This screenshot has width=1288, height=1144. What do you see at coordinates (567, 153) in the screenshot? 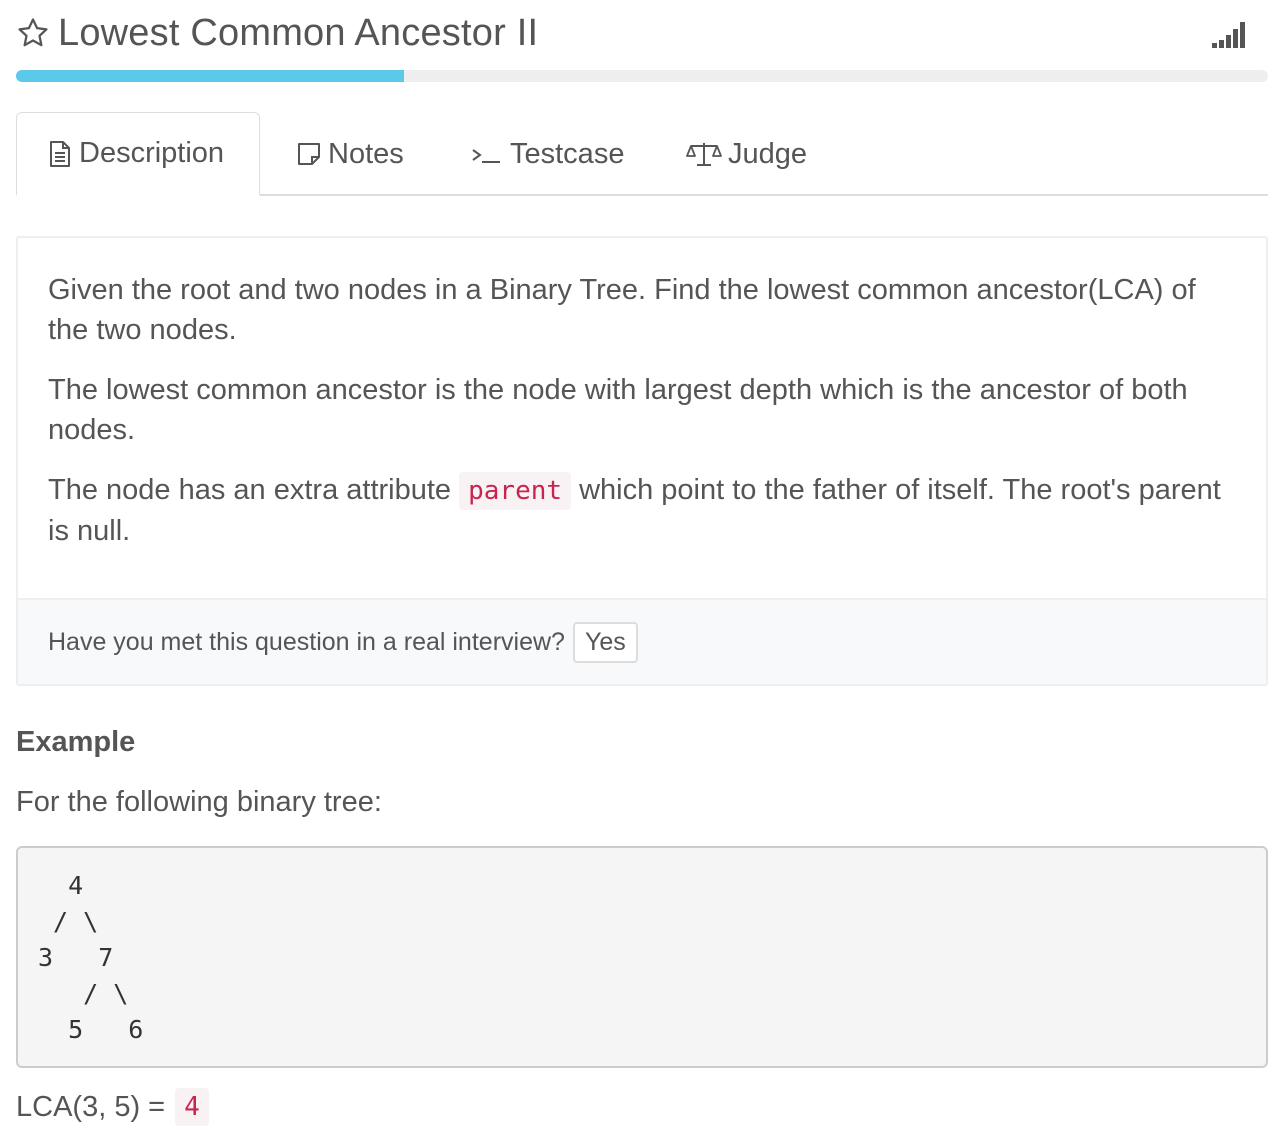
I see `tab-testcase-label: Testcase` at bounding box center [567, 153].